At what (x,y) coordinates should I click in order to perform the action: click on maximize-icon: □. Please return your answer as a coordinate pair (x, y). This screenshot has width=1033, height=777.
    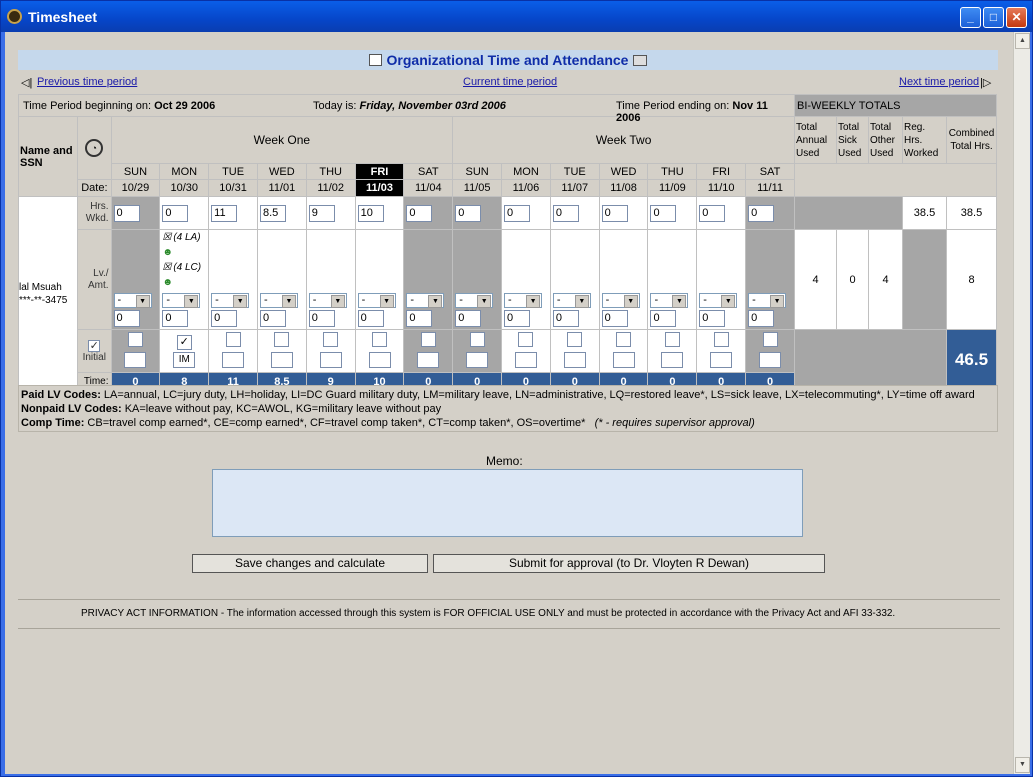
    Looking at the image, I should click on (993, 17).